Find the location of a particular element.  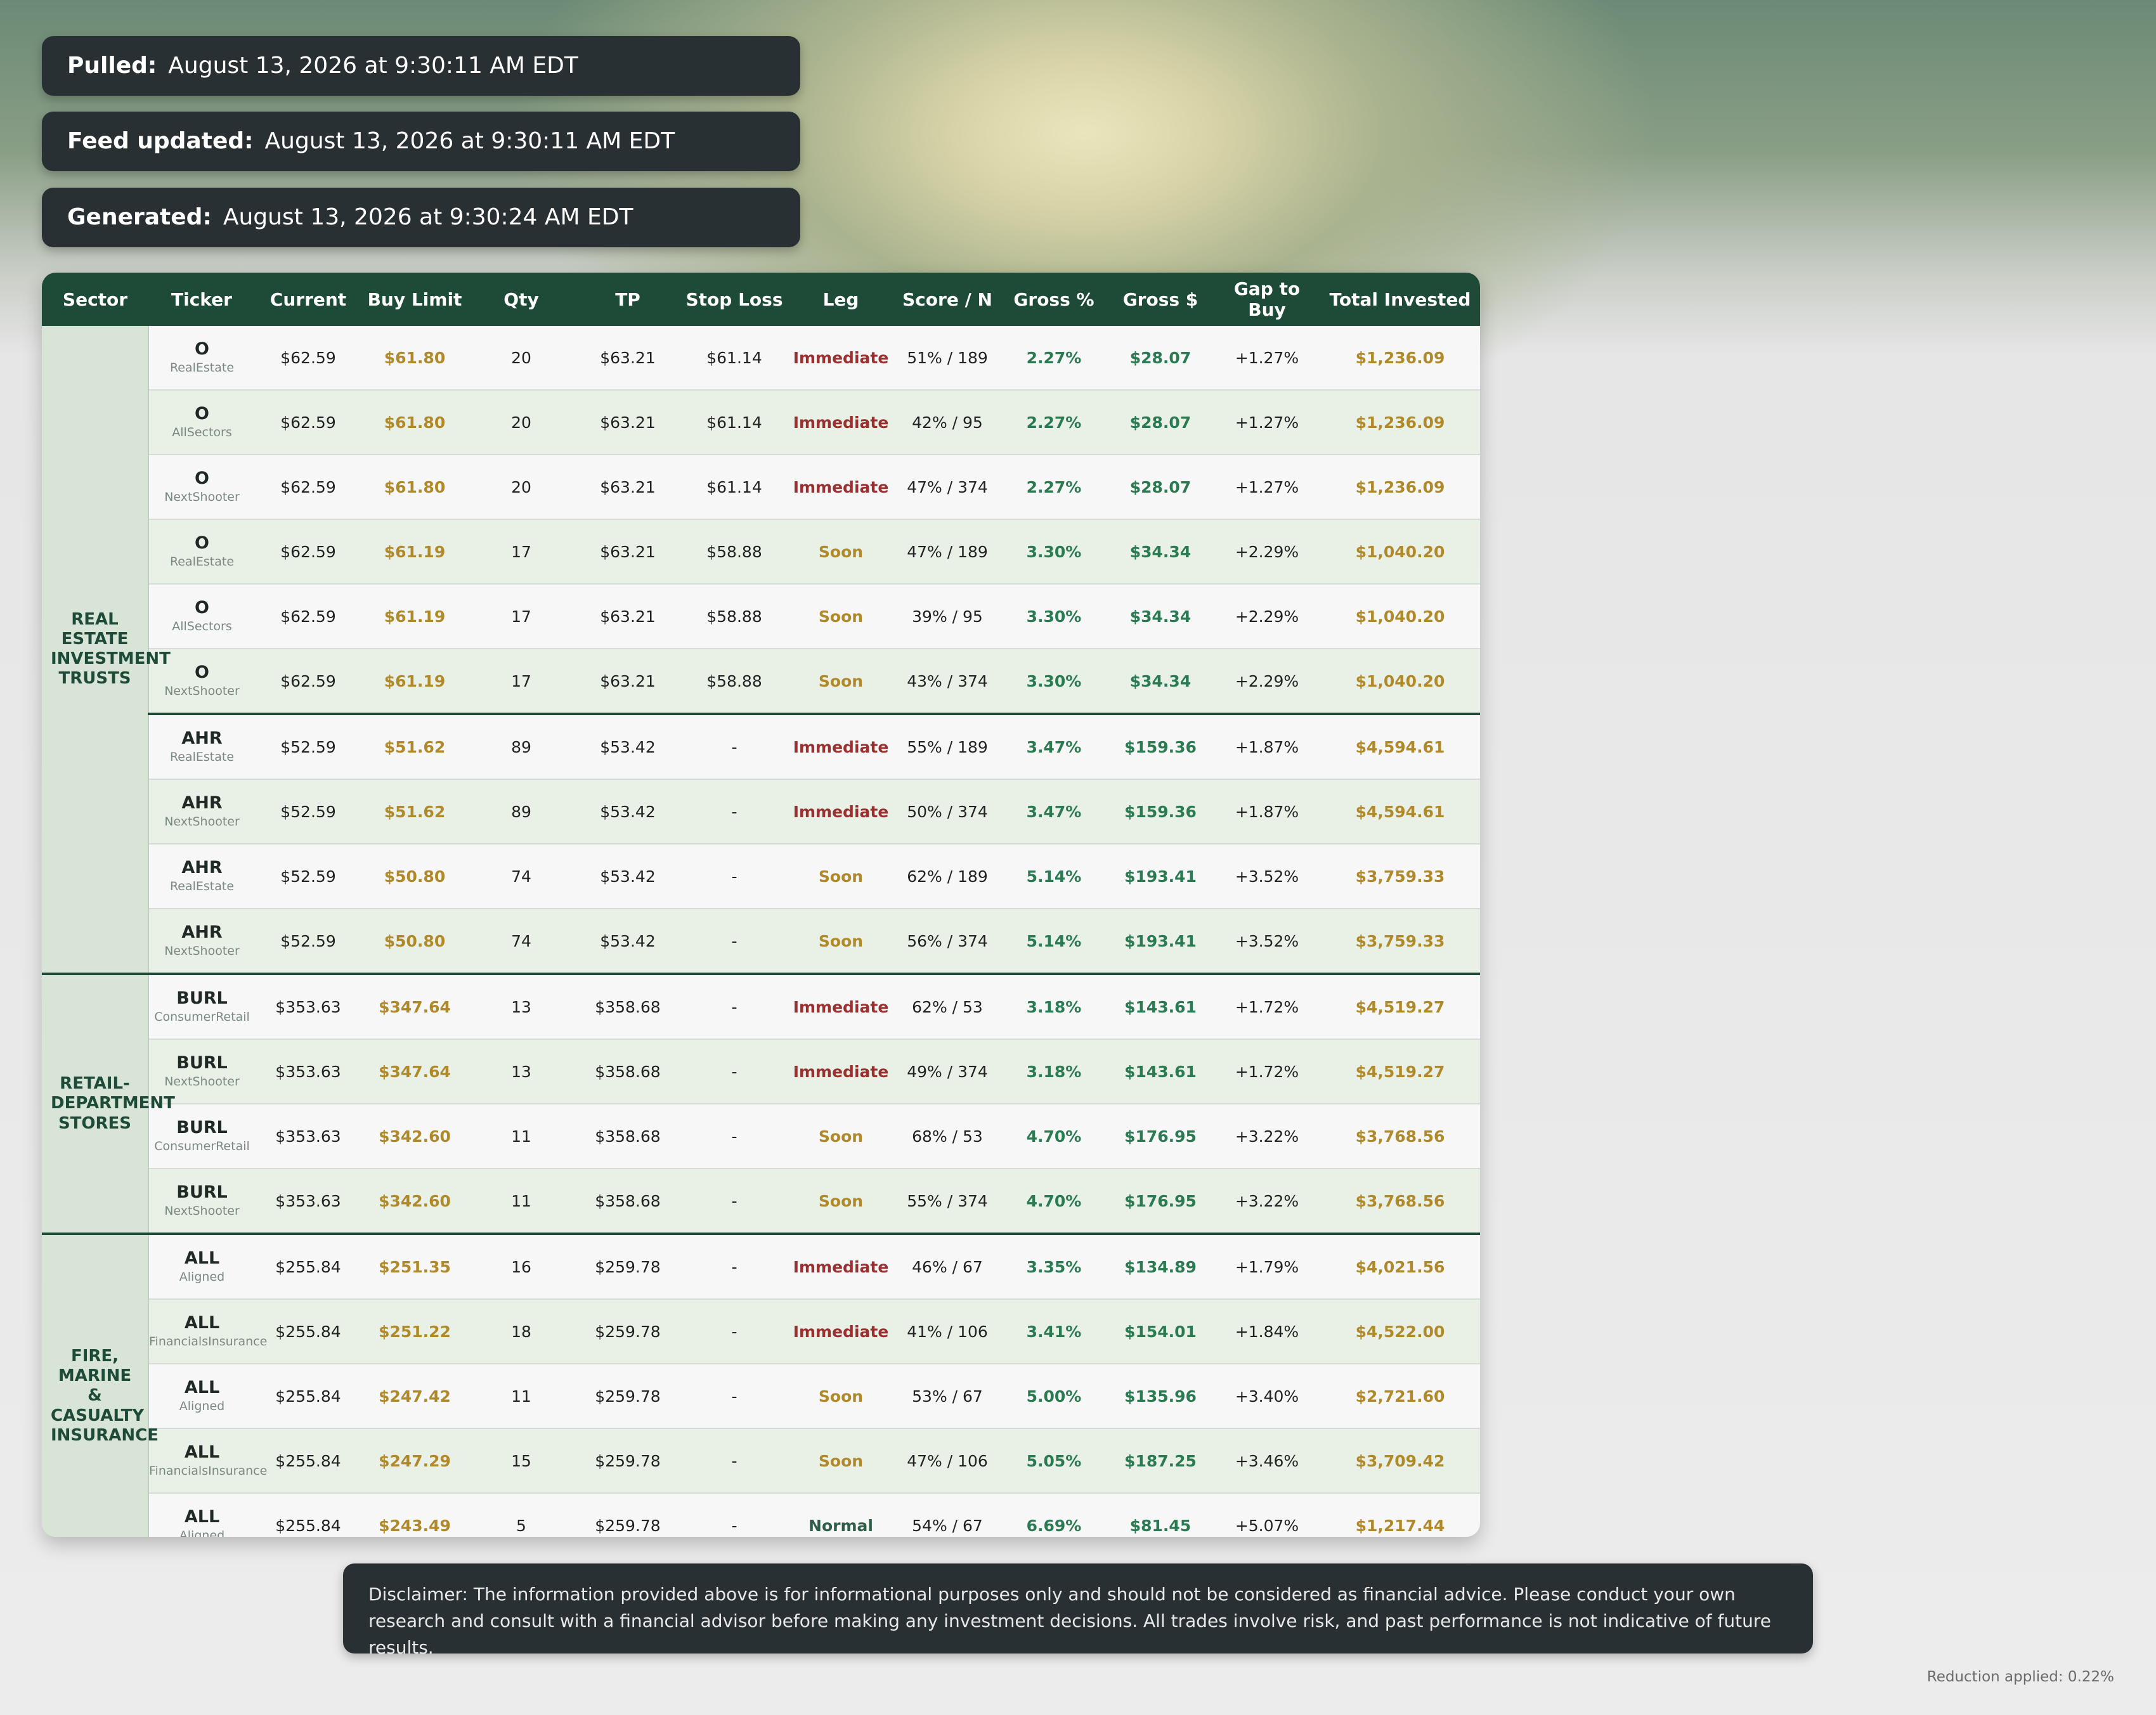

ticker-symbol: ALL is located at coordinates (202, 1453).